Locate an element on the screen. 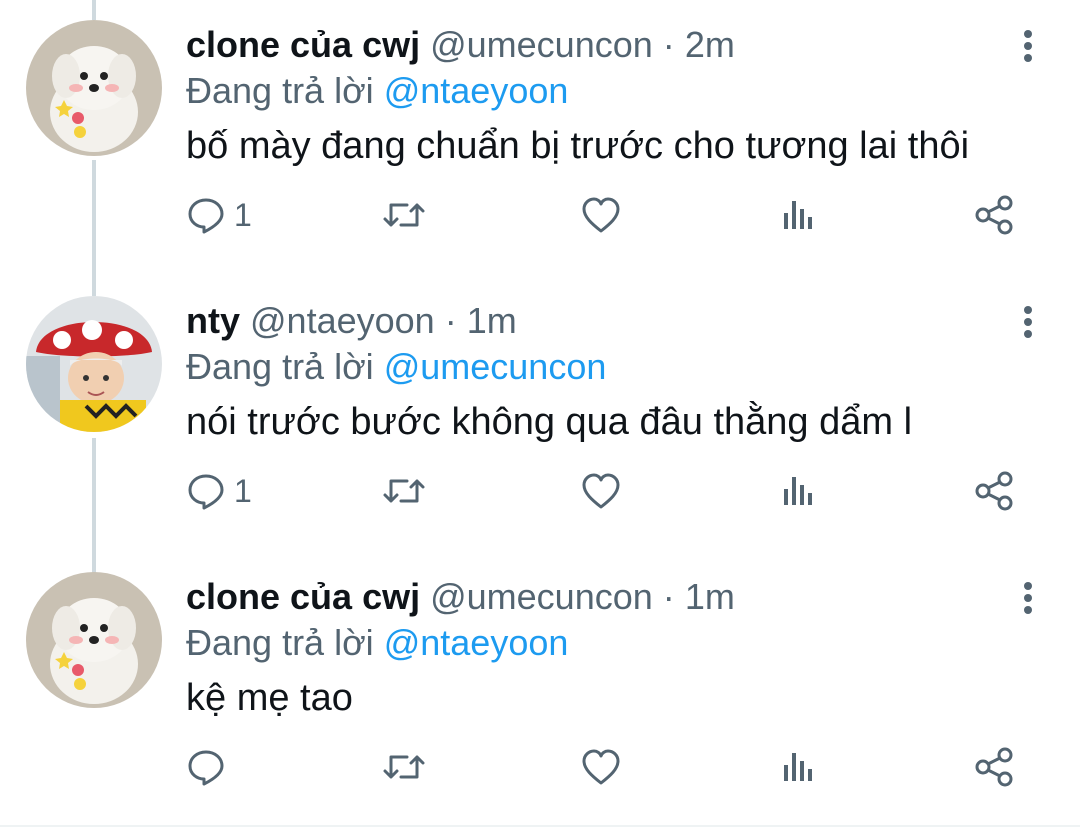 The width and height of the screenshot is (1080, 830). replying-to-handle: @umecuncon is located at coordinates (495, 366).